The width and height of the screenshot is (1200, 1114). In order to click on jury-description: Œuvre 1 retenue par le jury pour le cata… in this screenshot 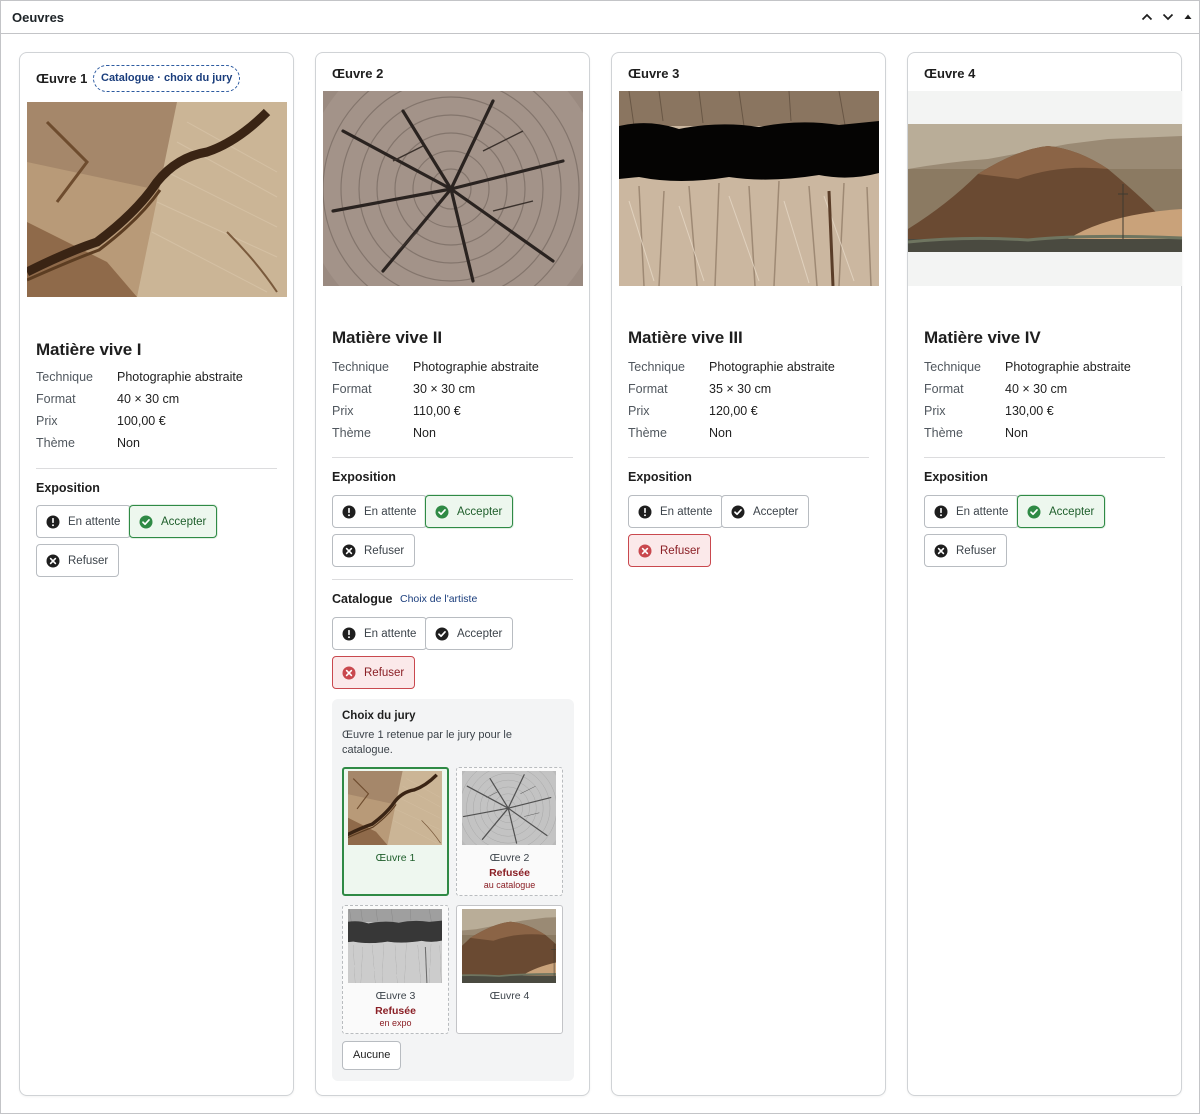, I will do `click(427, 742)`.